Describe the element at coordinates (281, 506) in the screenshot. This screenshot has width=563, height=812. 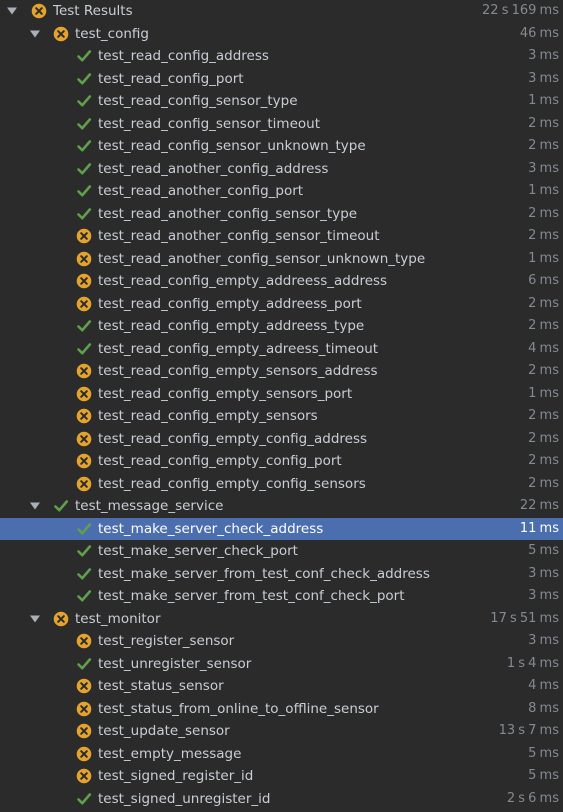
I see `suite-row-test-message-service: test_message_service 22 ms` at that location.